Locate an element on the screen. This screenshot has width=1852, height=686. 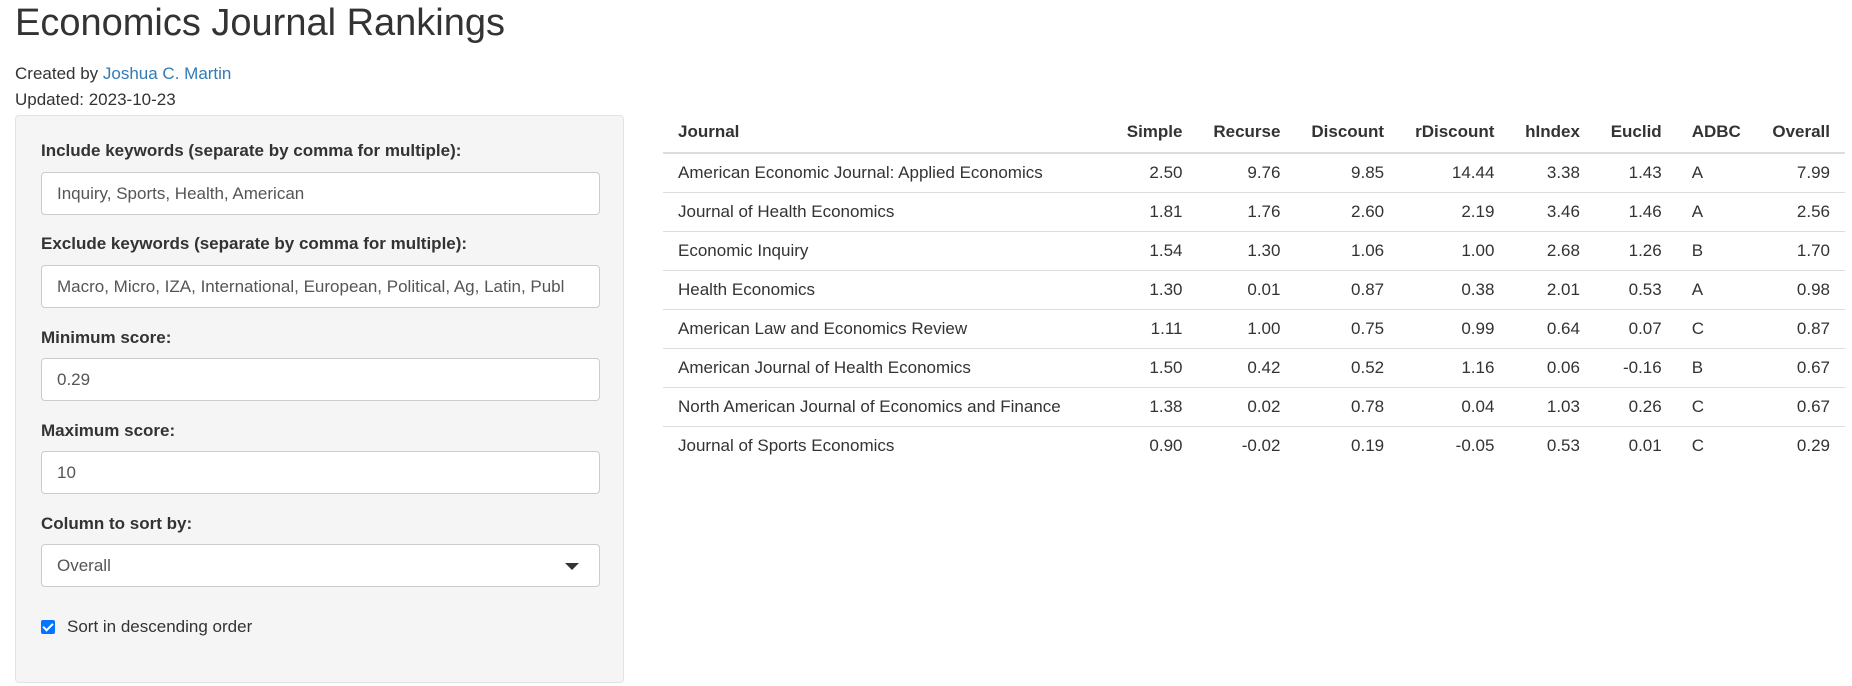
cell-hindex: 3.46 is located at coordinates (1552, 212).